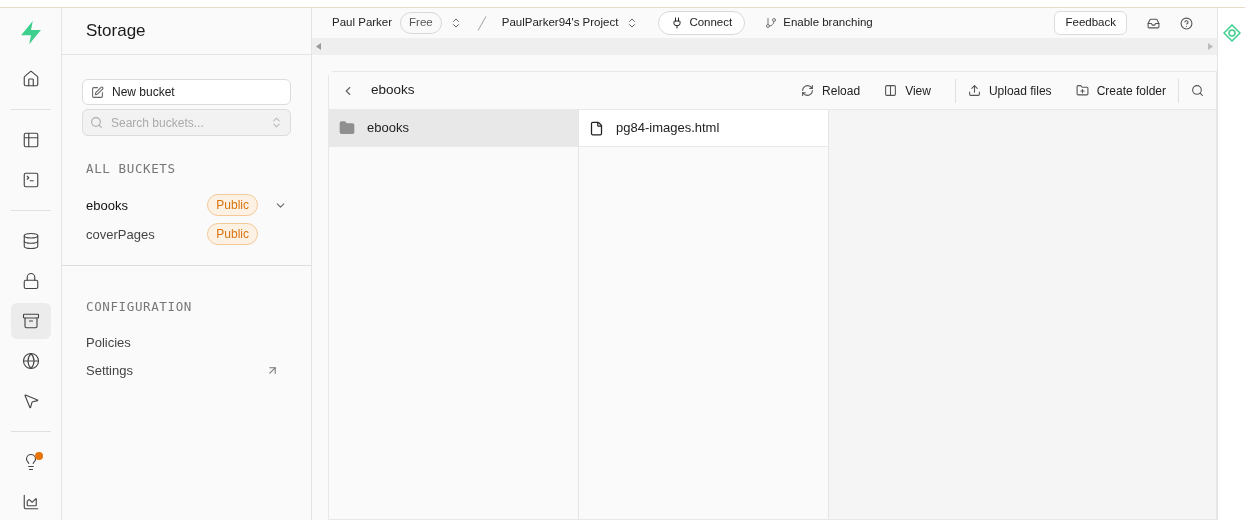  What do you see at coordinates (668, 128) in the screenshot?
I see `item-name: pg84-images.html` at bounding box center [668, 128].